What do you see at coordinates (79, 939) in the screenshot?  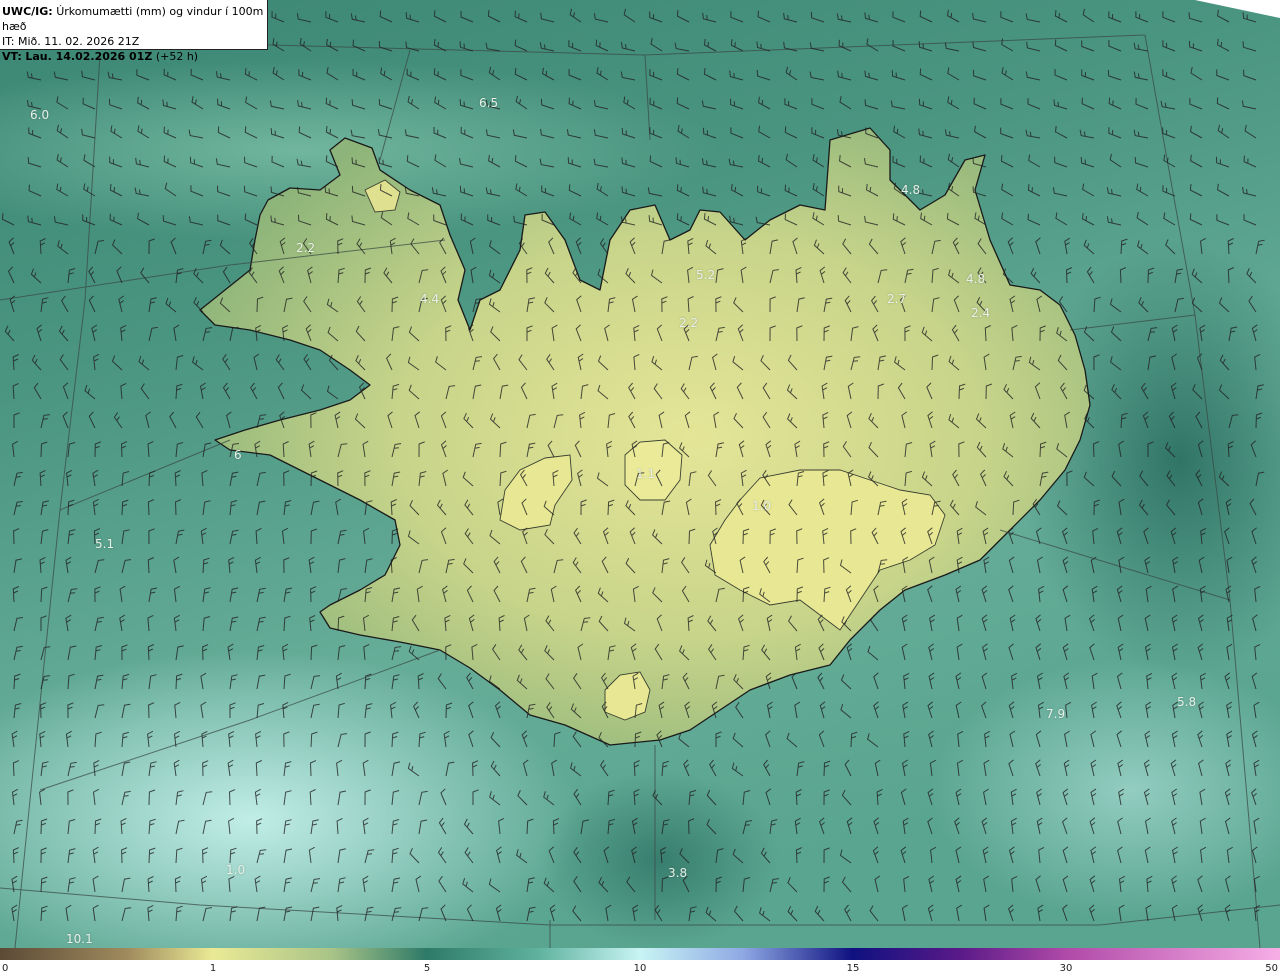 I see `map-value-label: 10.1` at bounding box center [79, 939].